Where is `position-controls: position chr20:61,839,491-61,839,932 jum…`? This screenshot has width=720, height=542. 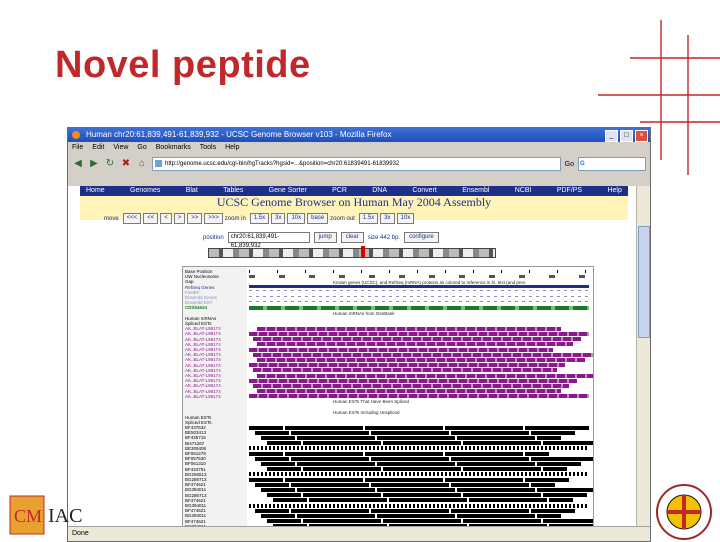 position-controls: position chr20:61,839,491-61,839,932 jum… is located at coordinates (321, 240).